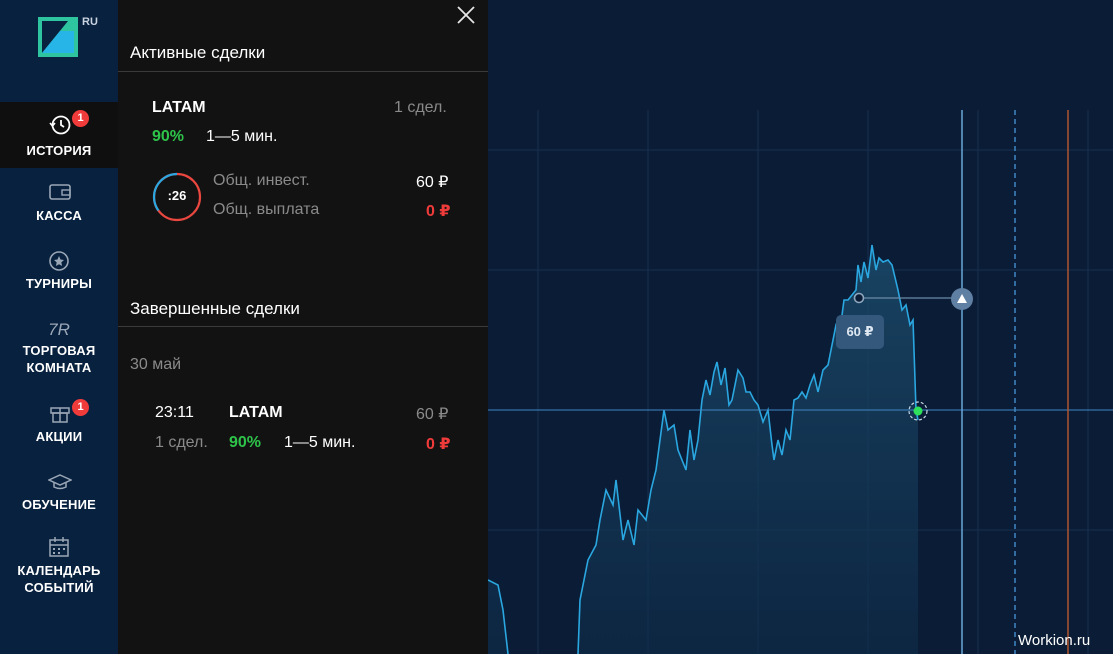 This screenshot has width=1113, height=654. What do you see at coordinates (59, 215) in the screenshot?
I see `sidebar-item-label: КАССА` at bounding box center [59, 215].